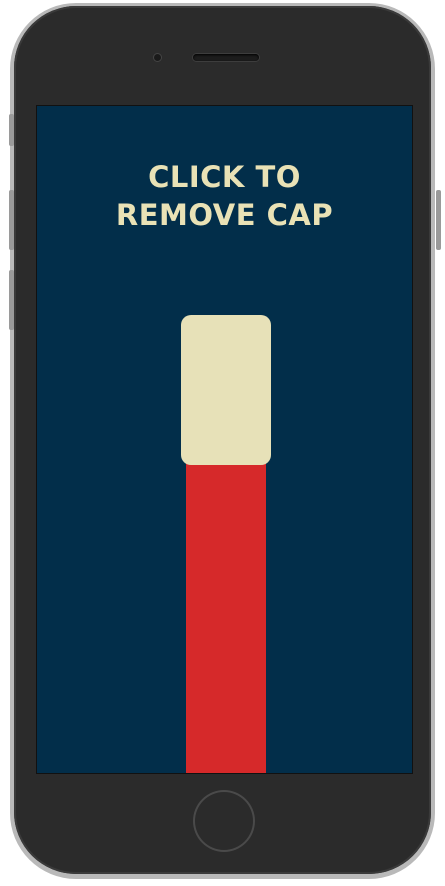 The height and width of the screenshot is (886, 445). What do you see at coordinates (226, 390) in the screenshot?
I see `pen-cap-button` at bounding box center [226, 390].